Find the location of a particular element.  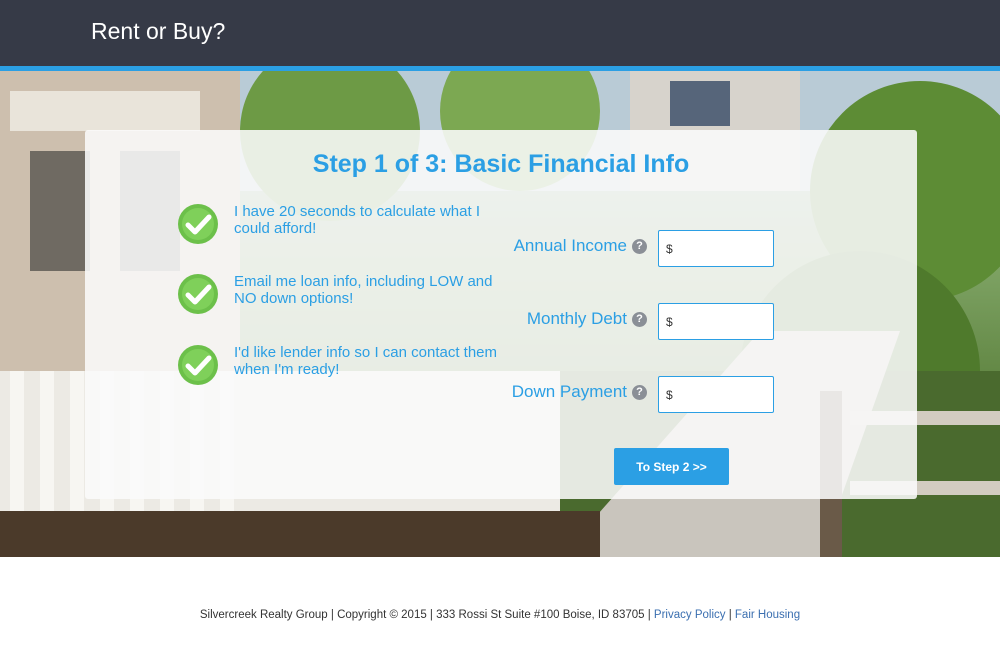

annual-income-label: Annual Income ? is located at coordinates (580, 246).